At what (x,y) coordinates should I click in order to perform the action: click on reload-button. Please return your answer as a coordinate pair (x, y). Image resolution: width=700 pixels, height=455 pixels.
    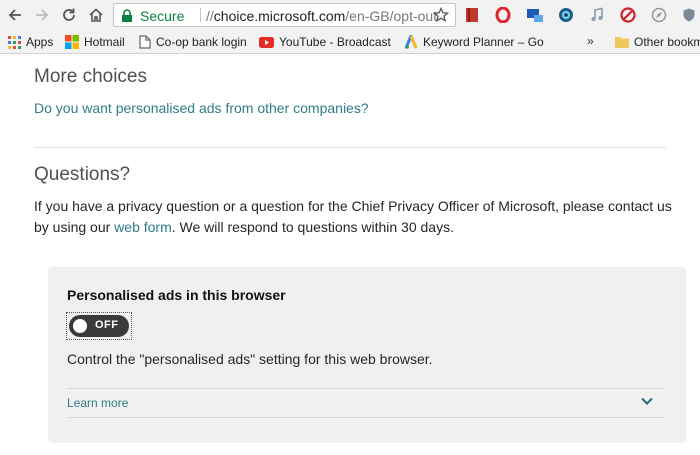
    Looking at the image, I should click on (69, 15).